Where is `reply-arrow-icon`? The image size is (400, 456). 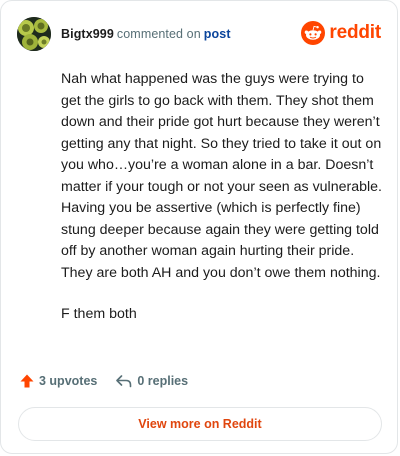 reply-arrow-icon is located at coordinates (124, 381).